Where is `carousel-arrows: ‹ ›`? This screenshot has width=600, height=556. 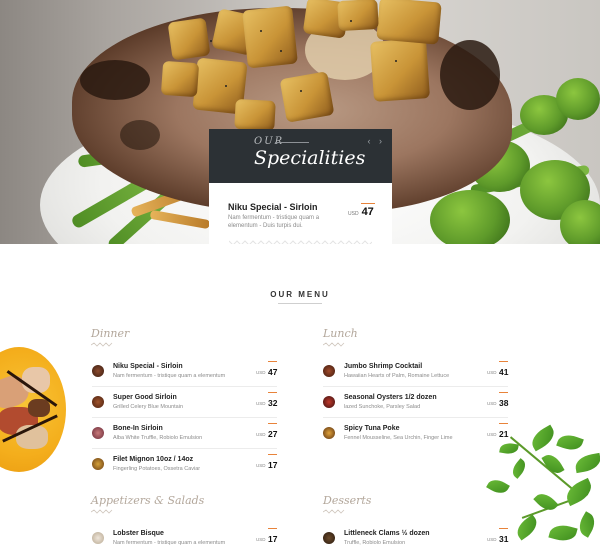
carousel-arrows: ‹ › is located at coordinates (377, 141).